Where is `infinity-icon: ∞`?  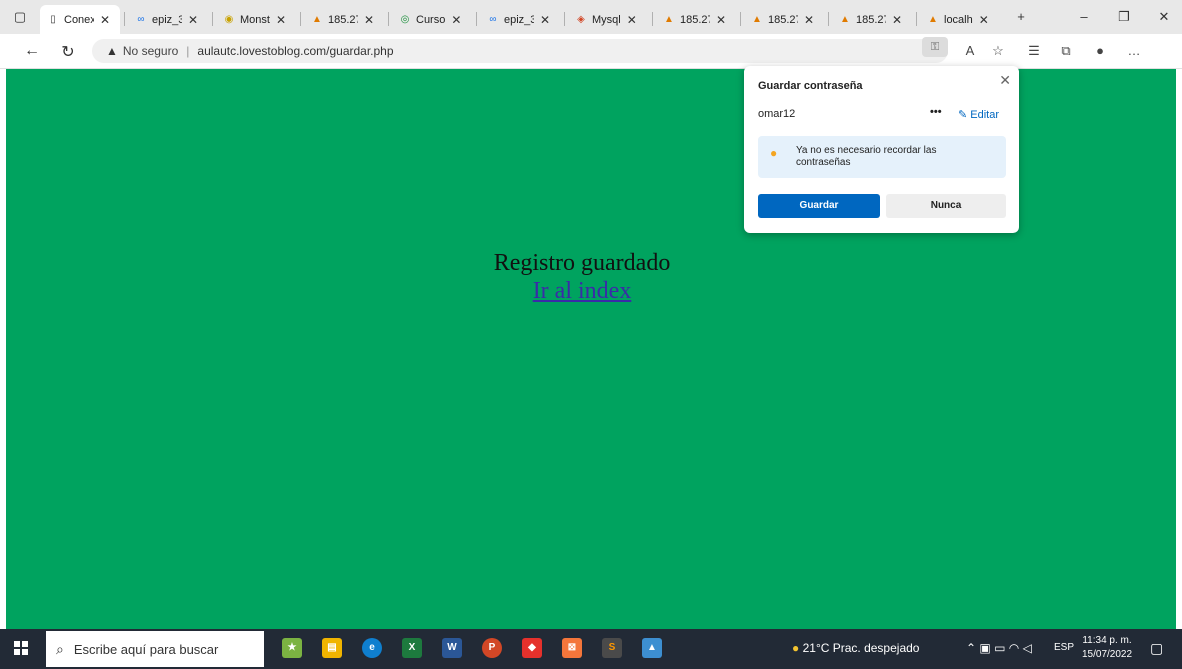 infinity-icon: ∞ is located at coordinates (141, 19).